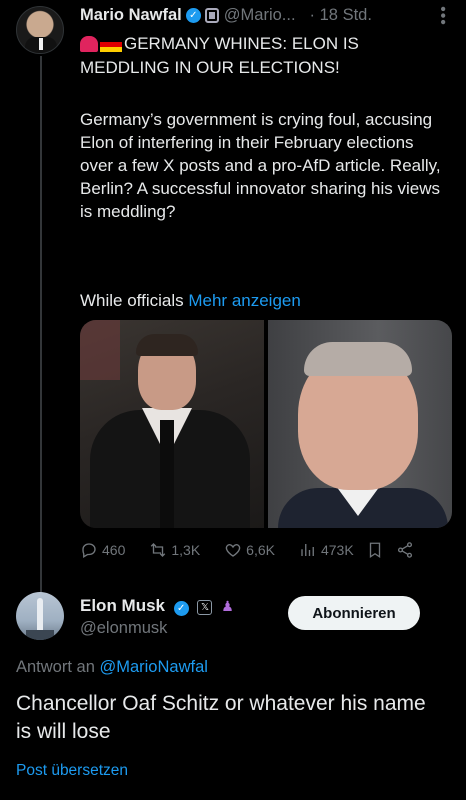  I want to click on views-icon, so click(307, 550).